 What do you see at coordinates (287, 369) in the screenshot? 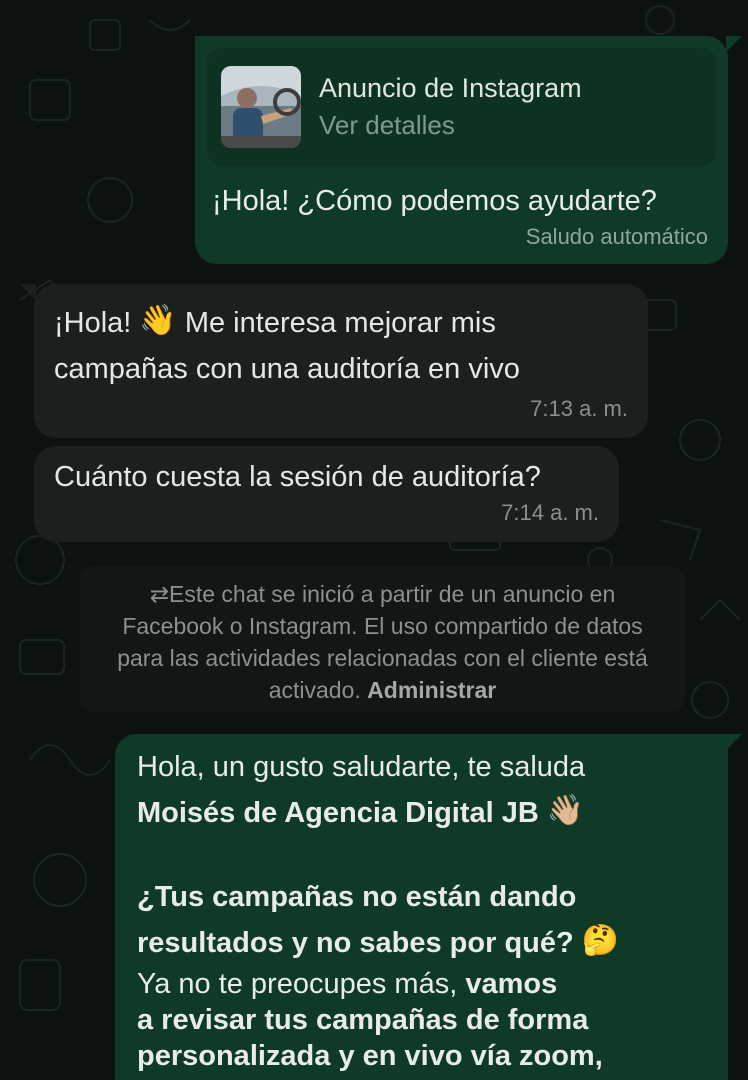
I see `message-text-part: campañas con una auditoría en vivo` at bounding box center [287, 369].